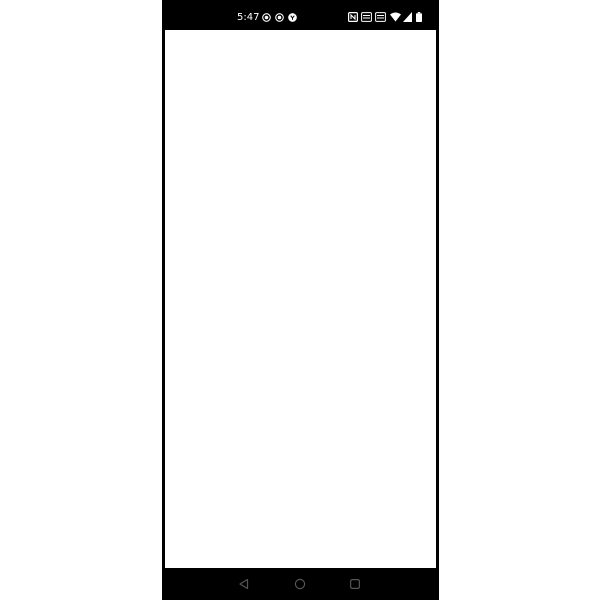 This screenshot has width=600, height=600. I want to click on status-bar: 5:47, so click(300, 15).